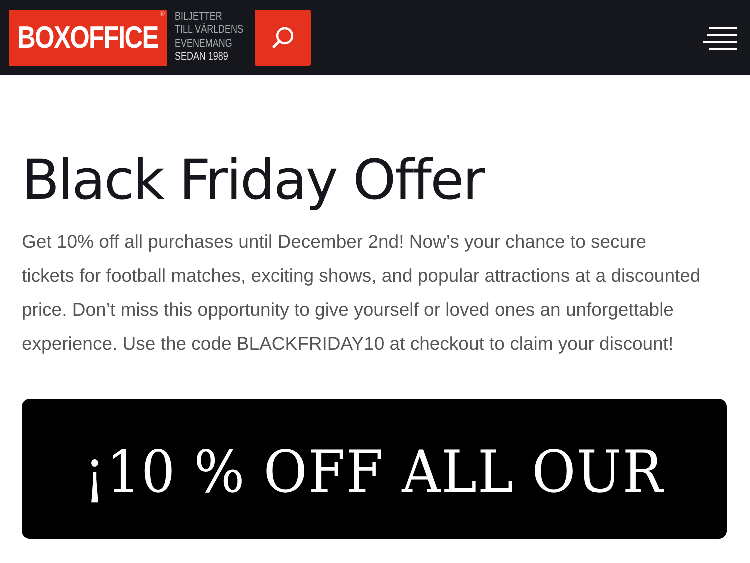 The image size is (750, 563). What do you see at coordinates (202, 57) in the screenshot?
I see `logo-tagline: SEDAN 1989` at bounding box center [202, 57].